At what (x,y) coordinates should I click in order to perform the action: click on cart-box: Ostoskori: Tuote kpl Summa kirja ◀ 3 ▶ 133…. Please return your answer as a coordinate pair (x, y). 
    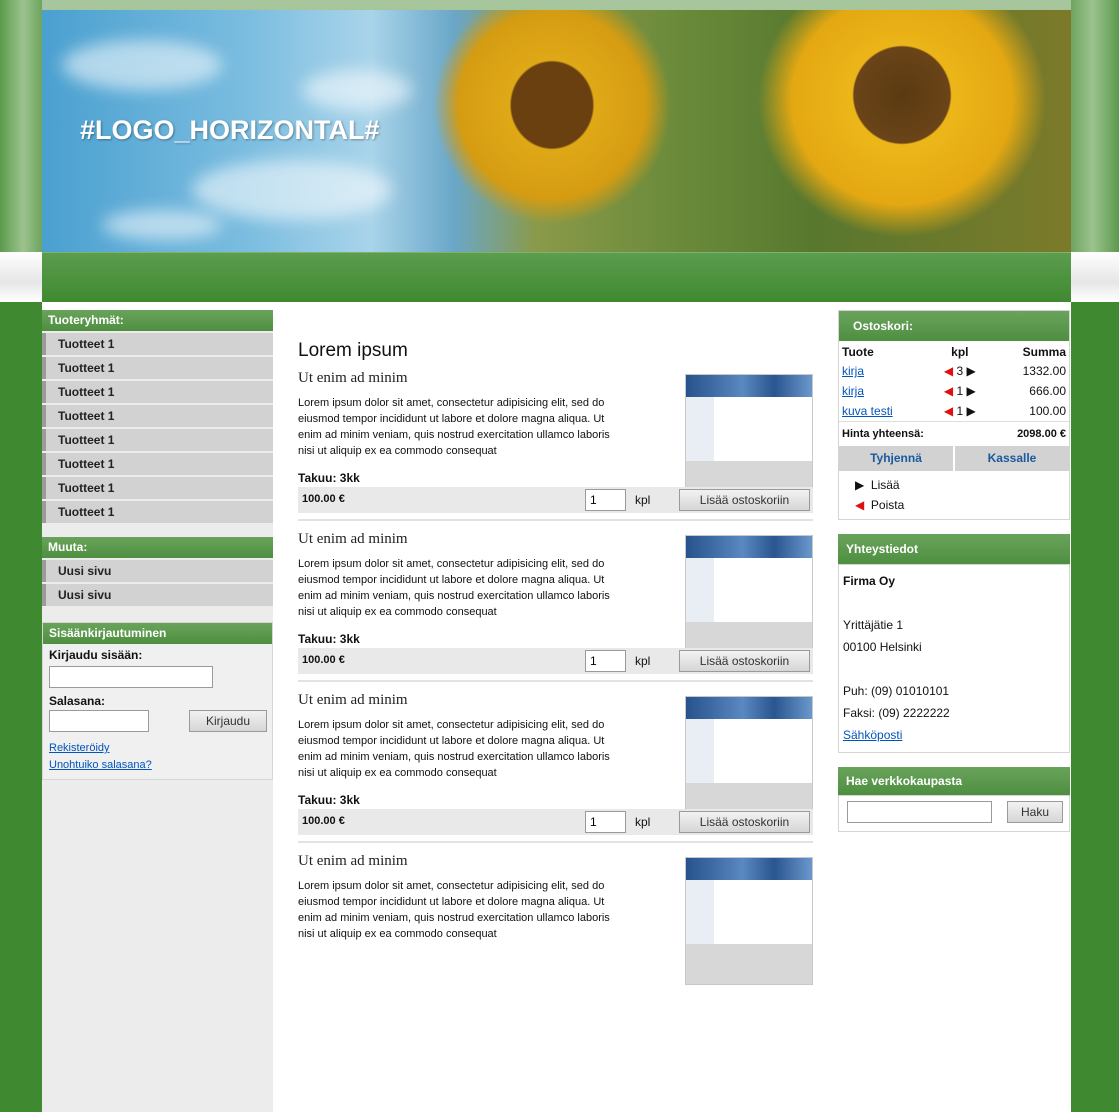
    Looking at the image, I should click on (954, 415).